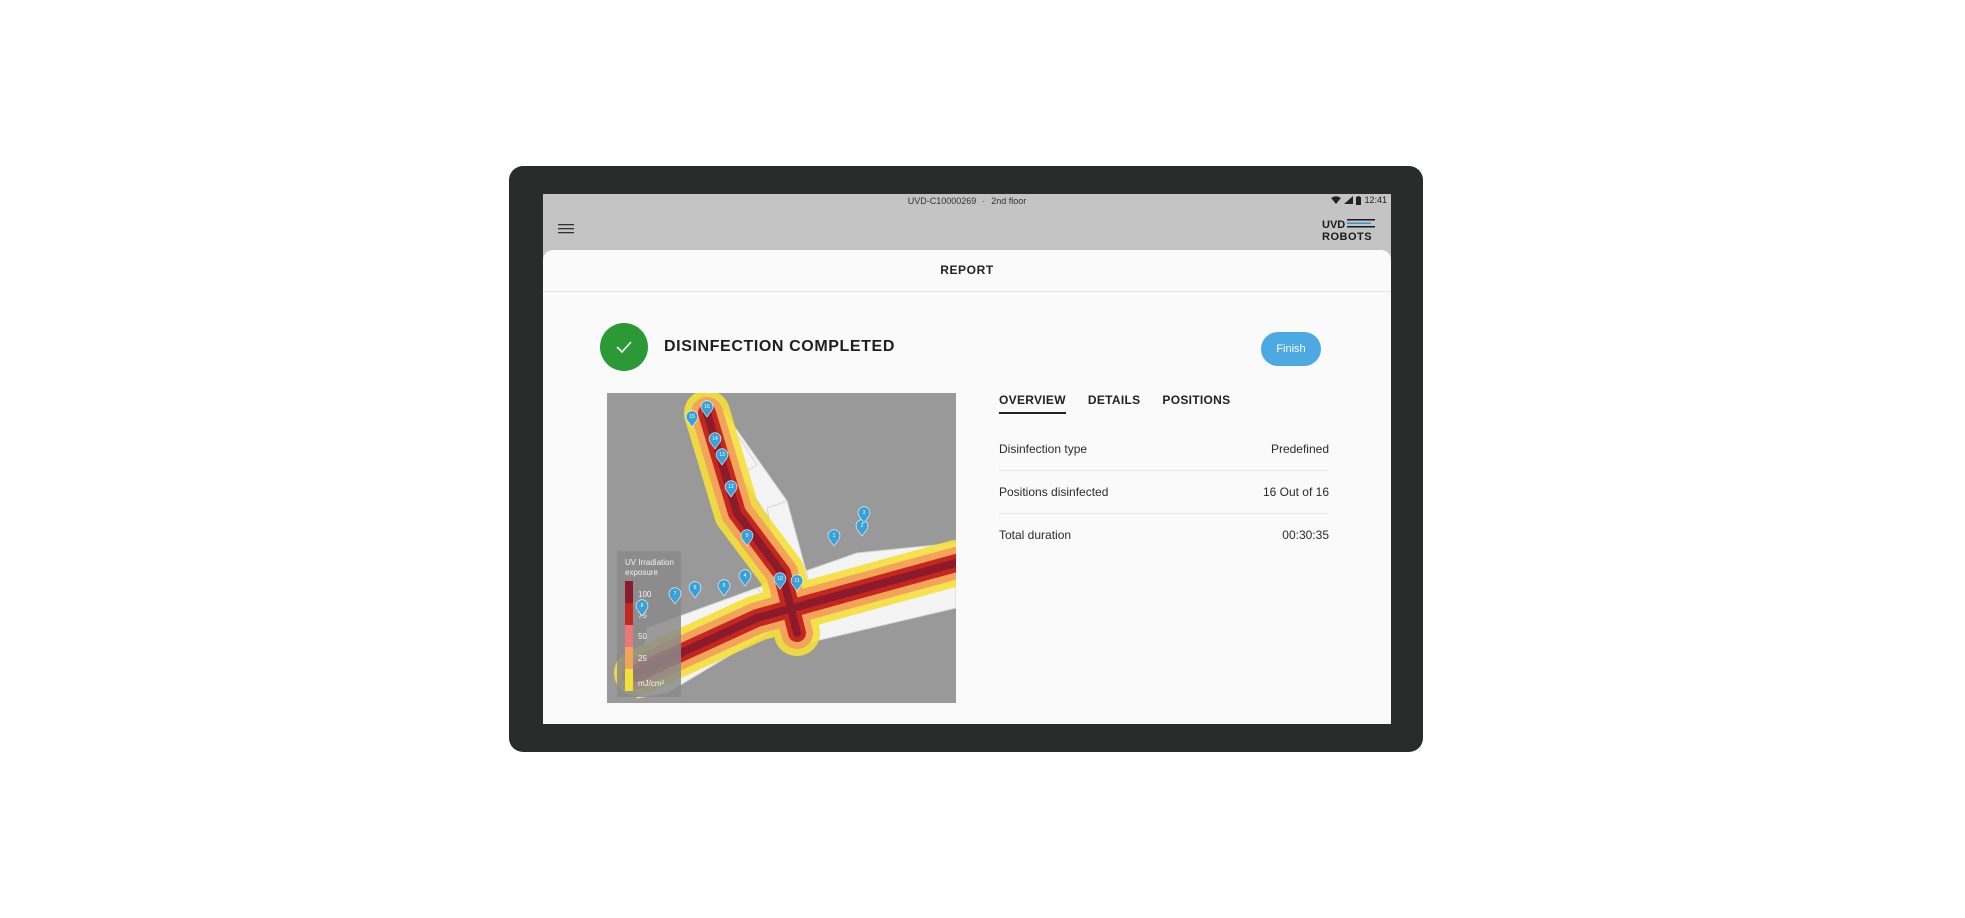 The width and height of the screenshot is (1965, 918). What do you see at coordinates (568, 230) in the screenshot?
I see `hamburger-menu-icon` at bounding box center [568, 230].